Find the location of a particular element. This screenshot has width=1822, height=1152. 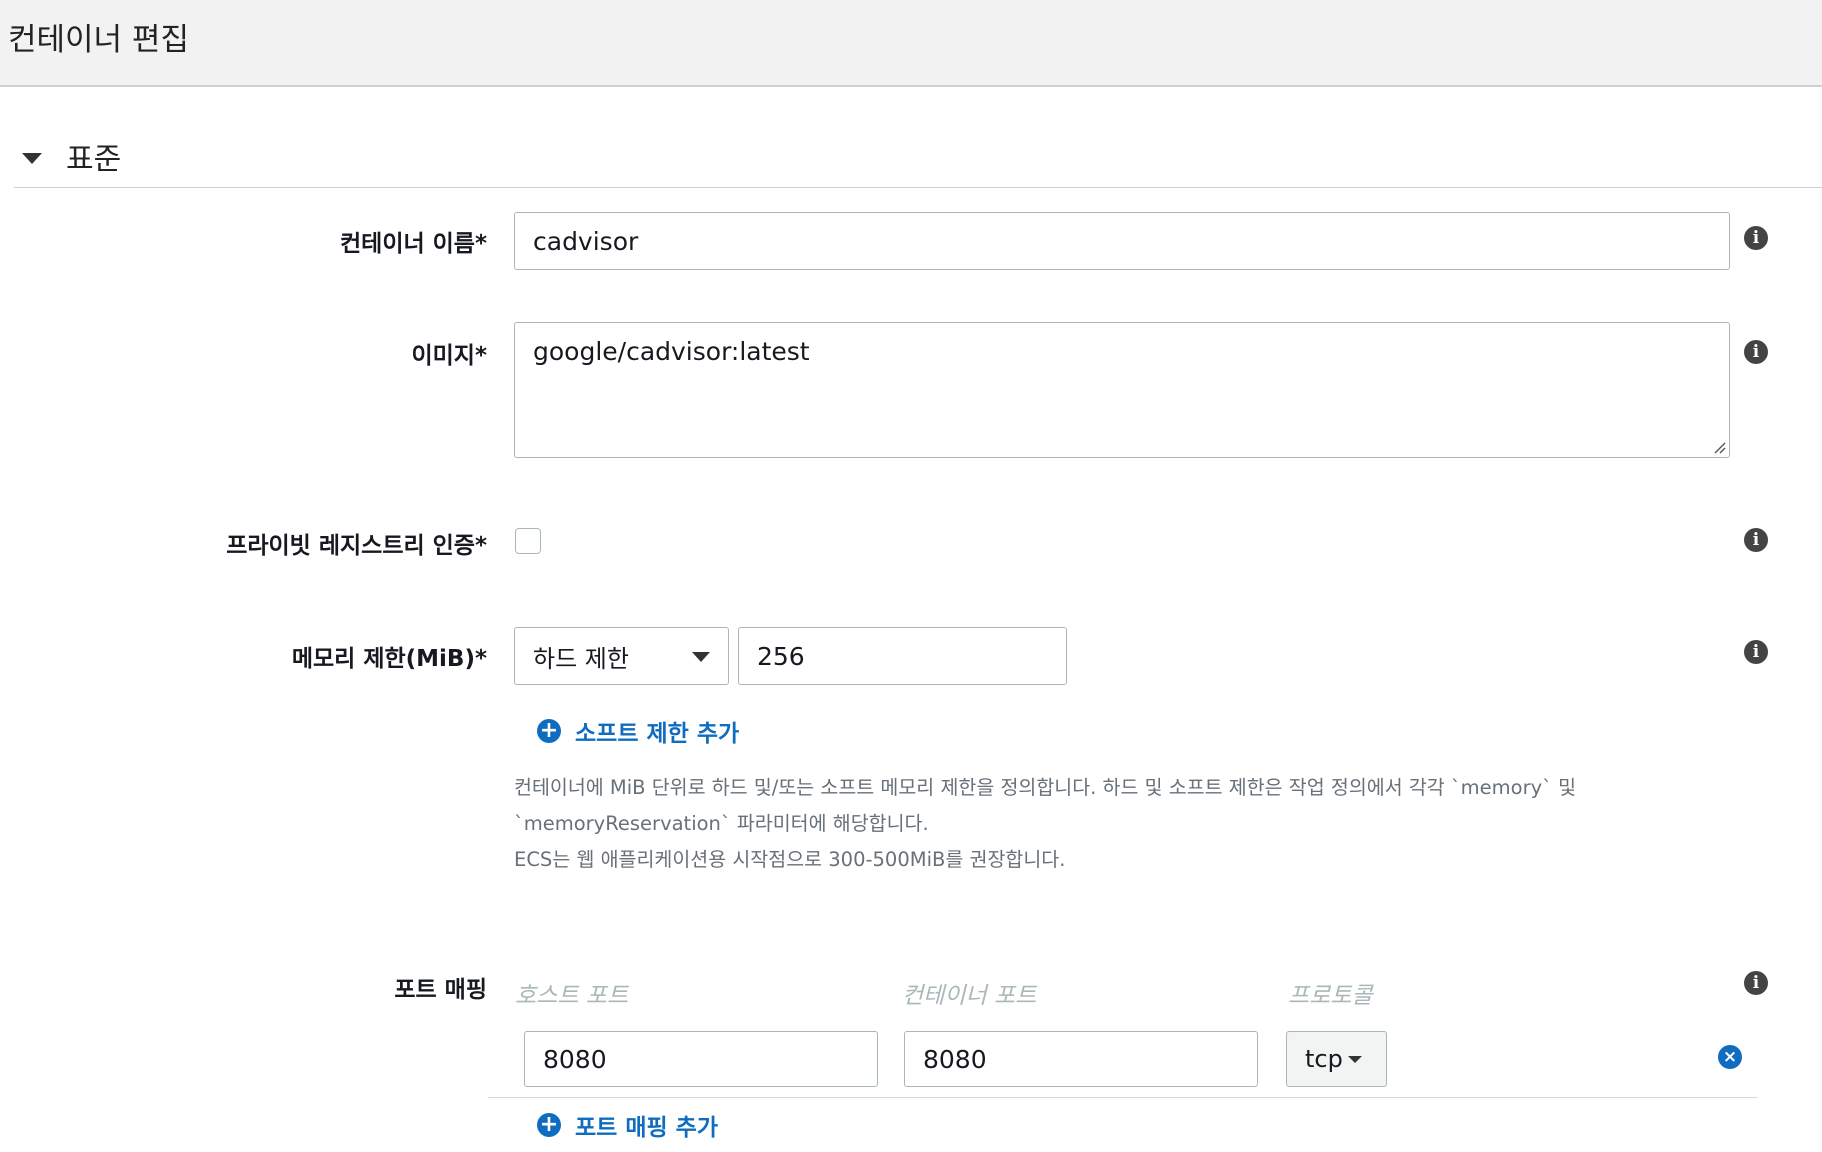

port-mapping-divider is located at coordinates (1123, 1097).